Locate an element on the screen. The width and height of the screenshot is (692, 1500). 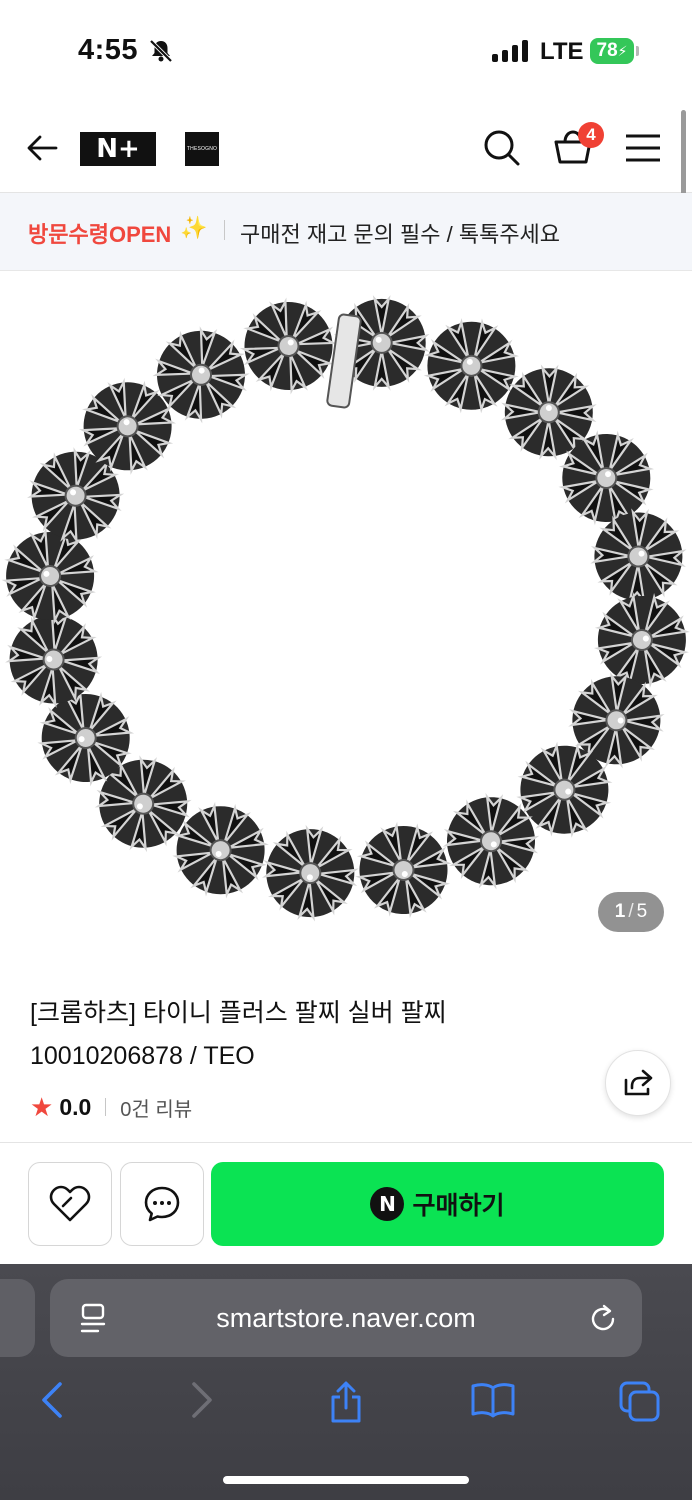
status-bar: 4:55 LTE 78 ⚡ is located at coordinates (346, 50).